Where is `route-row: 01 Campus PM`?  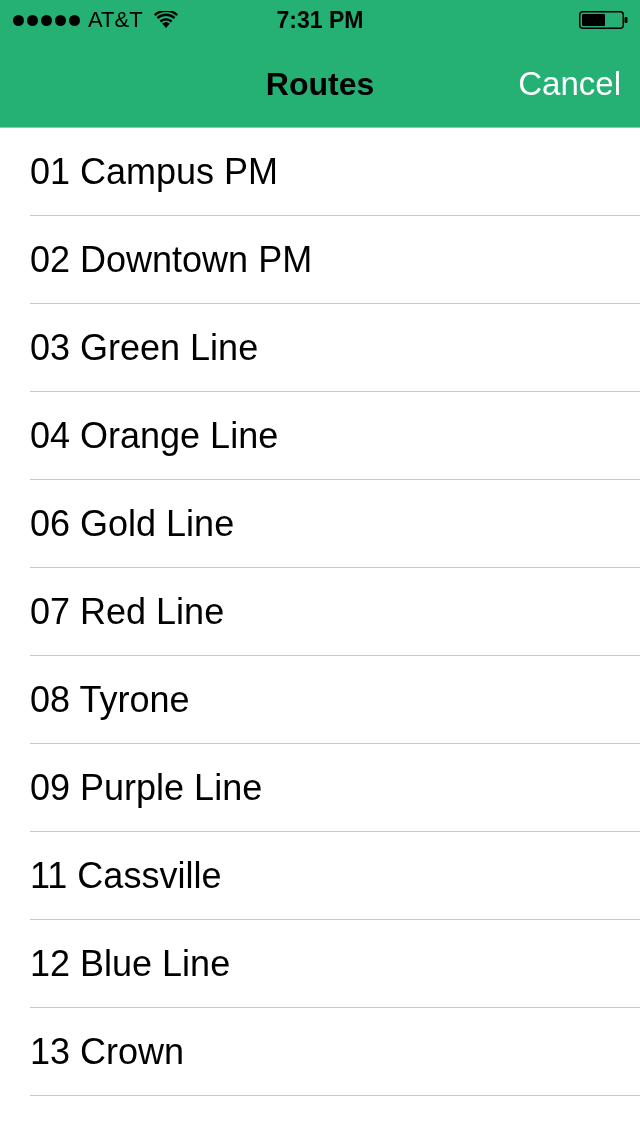 route-row: 01 Campus PM is located at coordinates (335, 172).